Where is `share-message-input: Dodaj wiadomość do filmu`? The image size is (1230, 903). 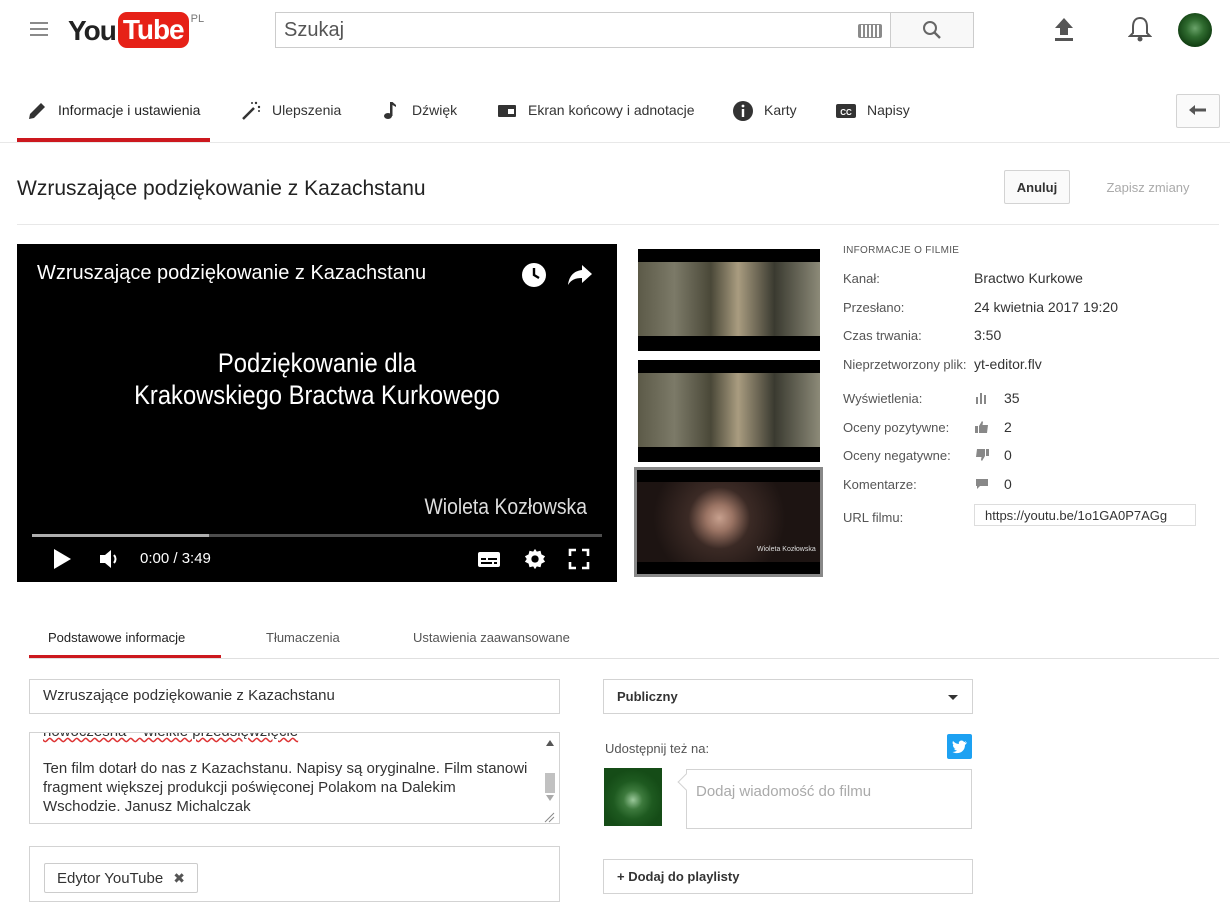
share-message-input: Dodaj wiadomość do filmu is located at coordinates (824, 799).